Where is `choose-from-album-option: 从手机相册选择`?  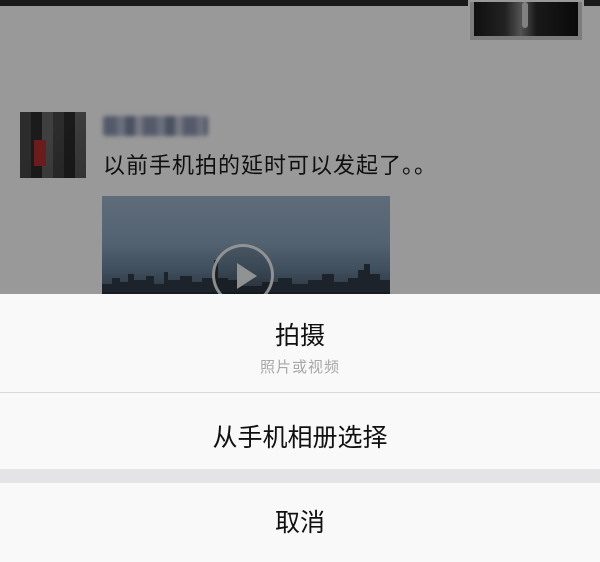
choose-from-album-option: 从手机相册选择 is located at coordinates (300, 431).